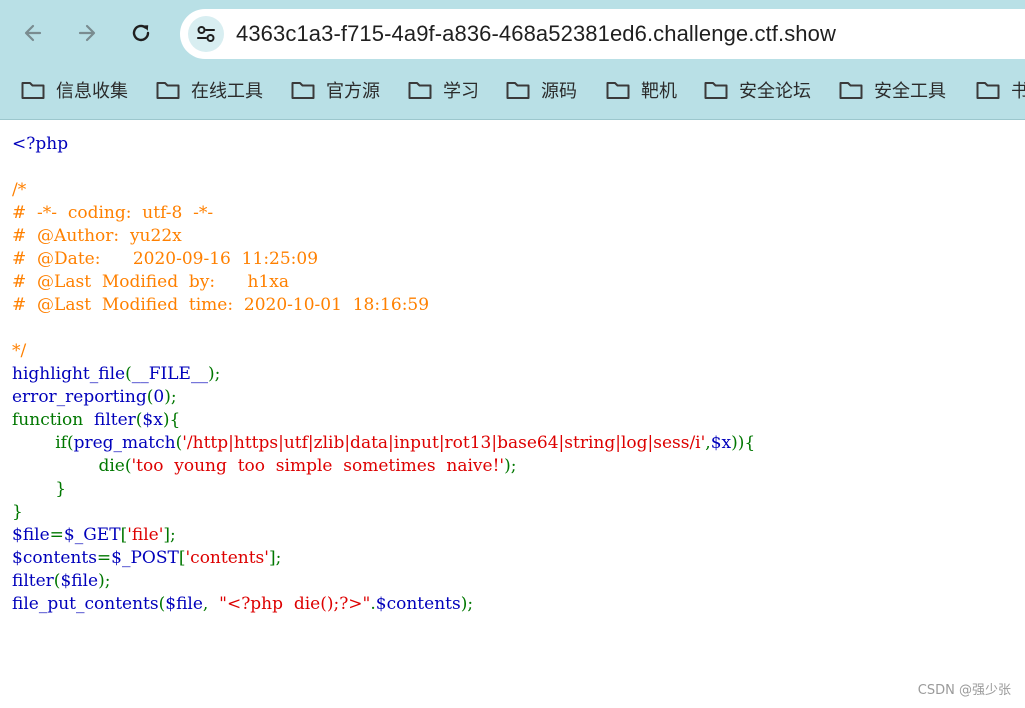 The height and width of the screenshot is (708, 1025). I want to click on code-line: # @Date: 2020-09-16 11:25:09, so click(383, 259).